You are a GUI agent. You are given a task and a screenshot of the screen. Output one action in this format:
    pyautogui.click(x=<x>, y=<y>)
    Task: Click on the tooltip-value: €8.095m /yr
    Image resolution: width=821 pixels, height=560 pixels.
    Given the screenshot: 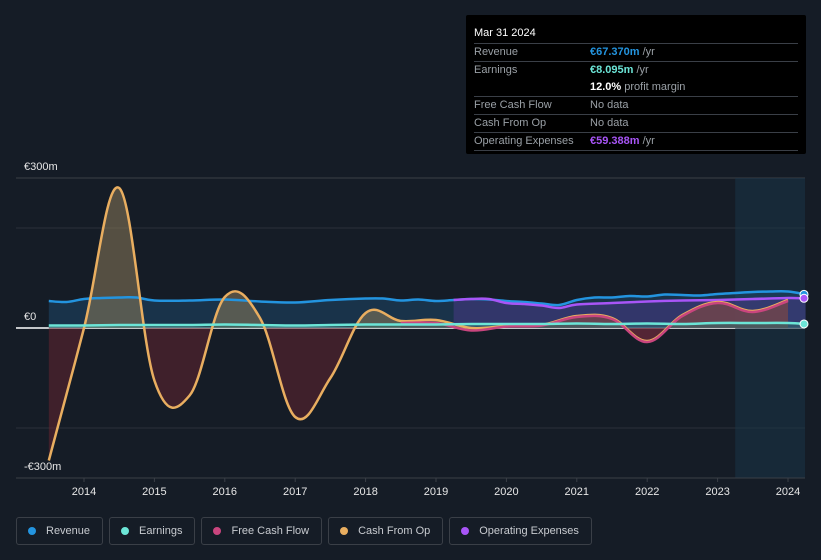 What is the action you would take?
    pyautogui.click(x=619, y=70)
    